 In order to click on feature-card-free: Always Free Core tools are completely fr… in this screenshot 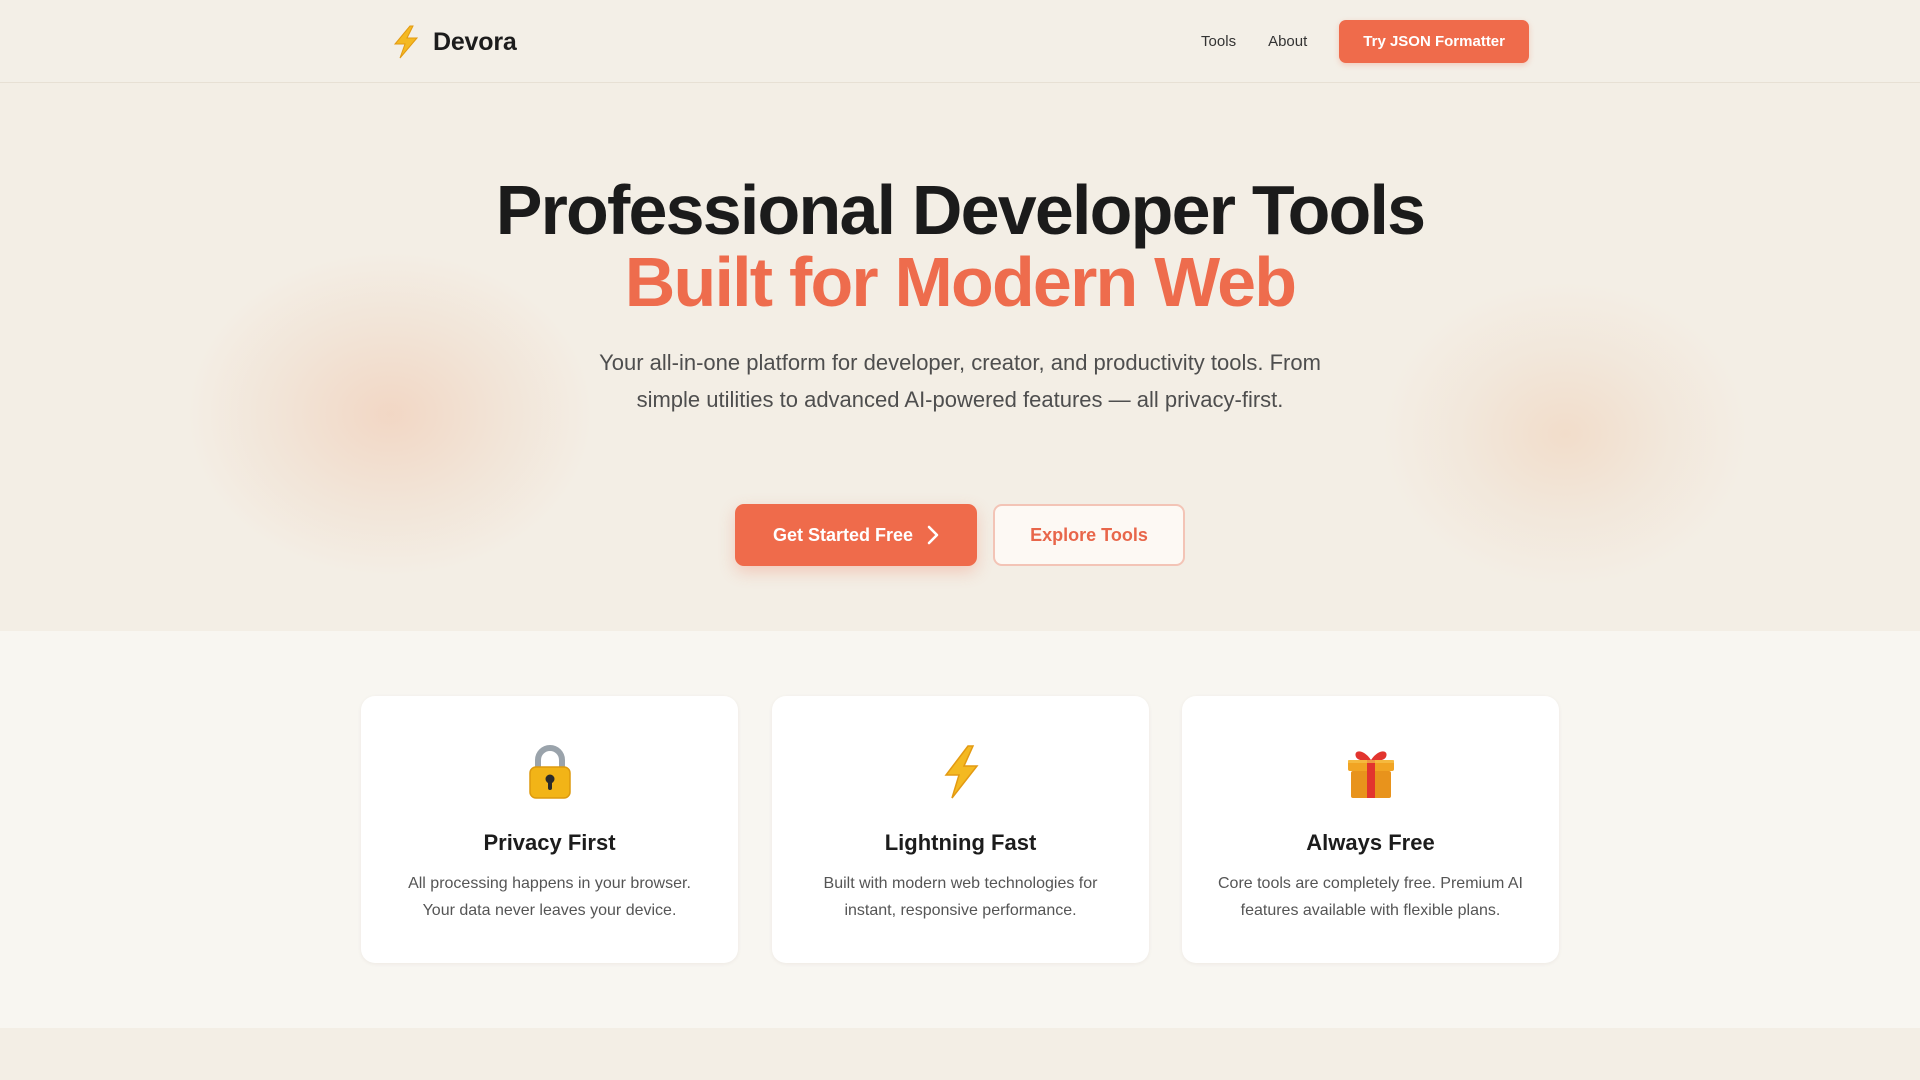, I will do `click(1370, 829)`.